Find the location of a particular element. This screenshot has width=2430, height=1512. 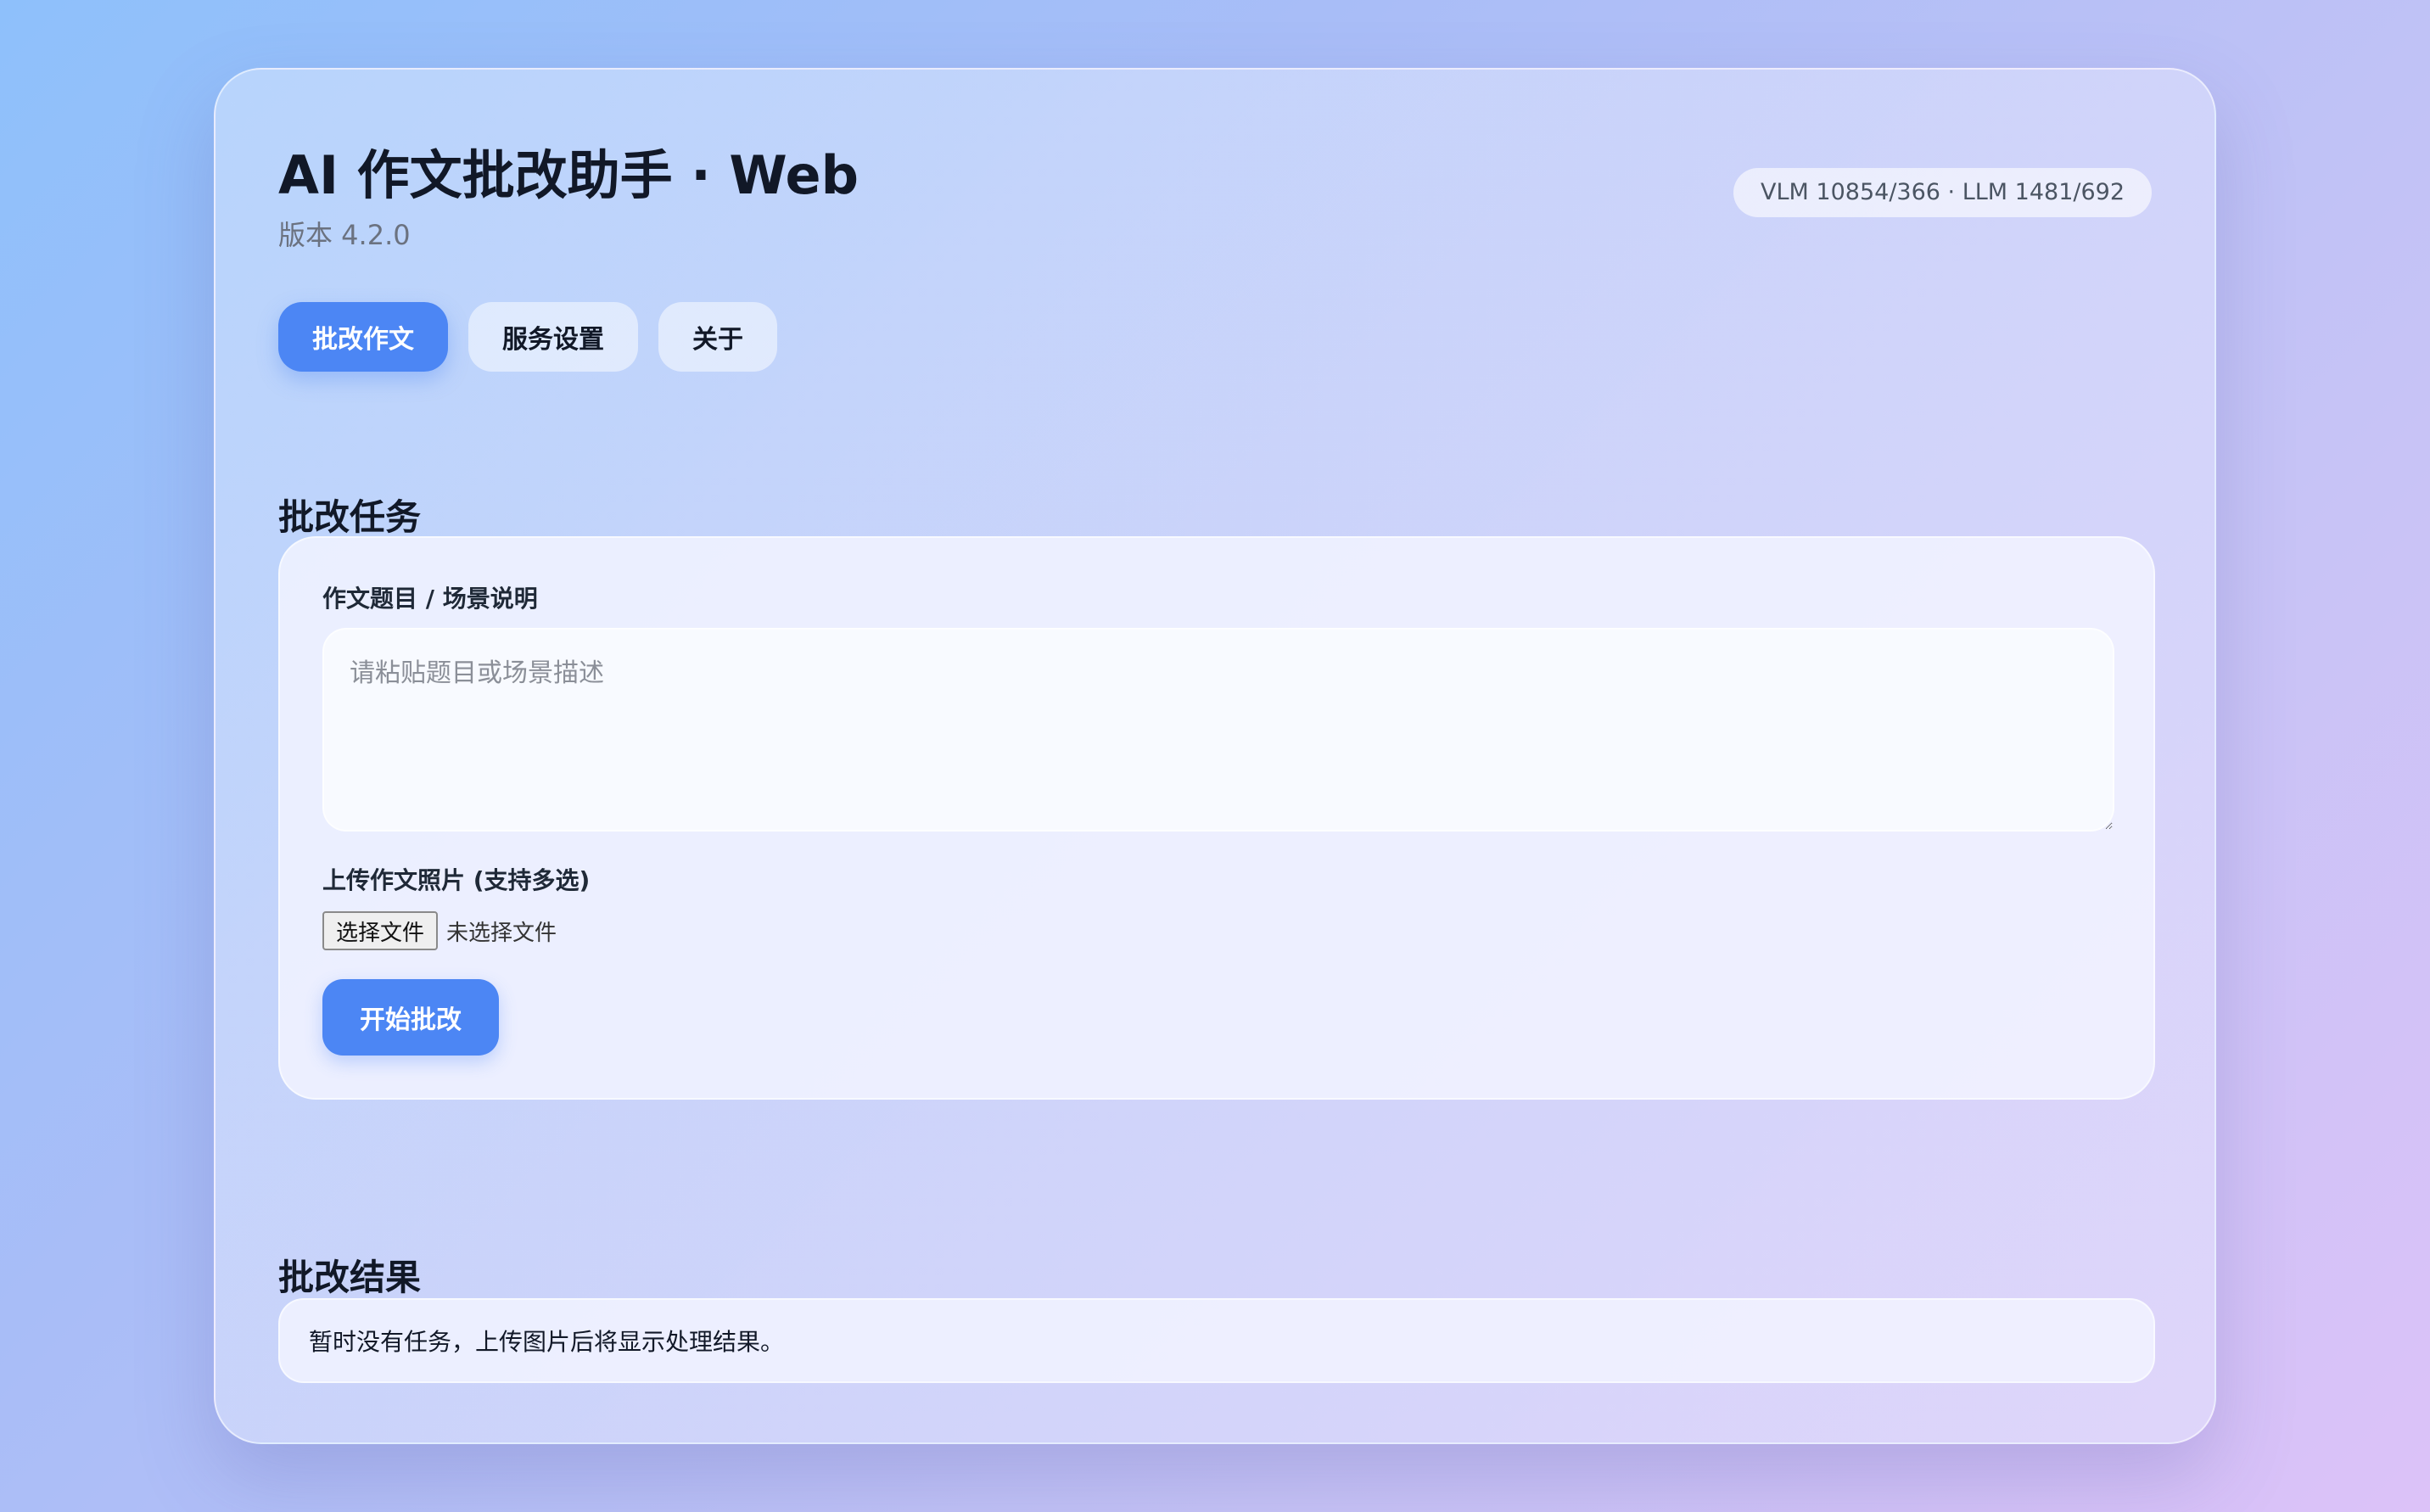

app-title: AI 作文批改助手 · Web is located at coordinates (568, 175).